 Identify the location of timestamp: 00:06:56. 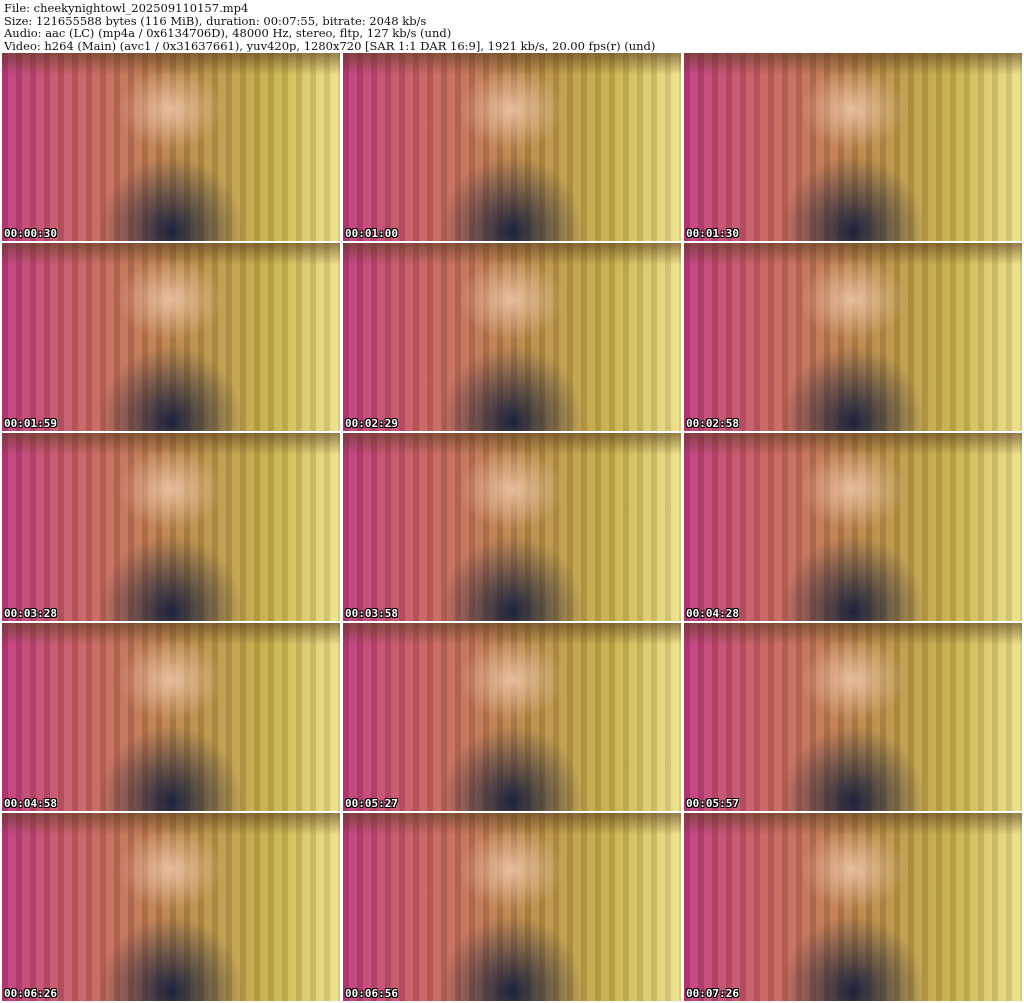
(371, 993).